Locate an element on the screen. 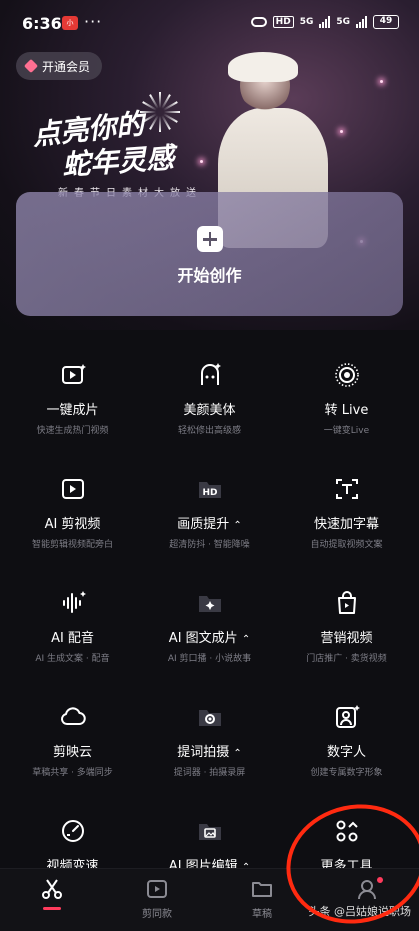 The width and height of the screenshot is (419, 931). network-type-2: 5G is located at coordinates (343, 21).